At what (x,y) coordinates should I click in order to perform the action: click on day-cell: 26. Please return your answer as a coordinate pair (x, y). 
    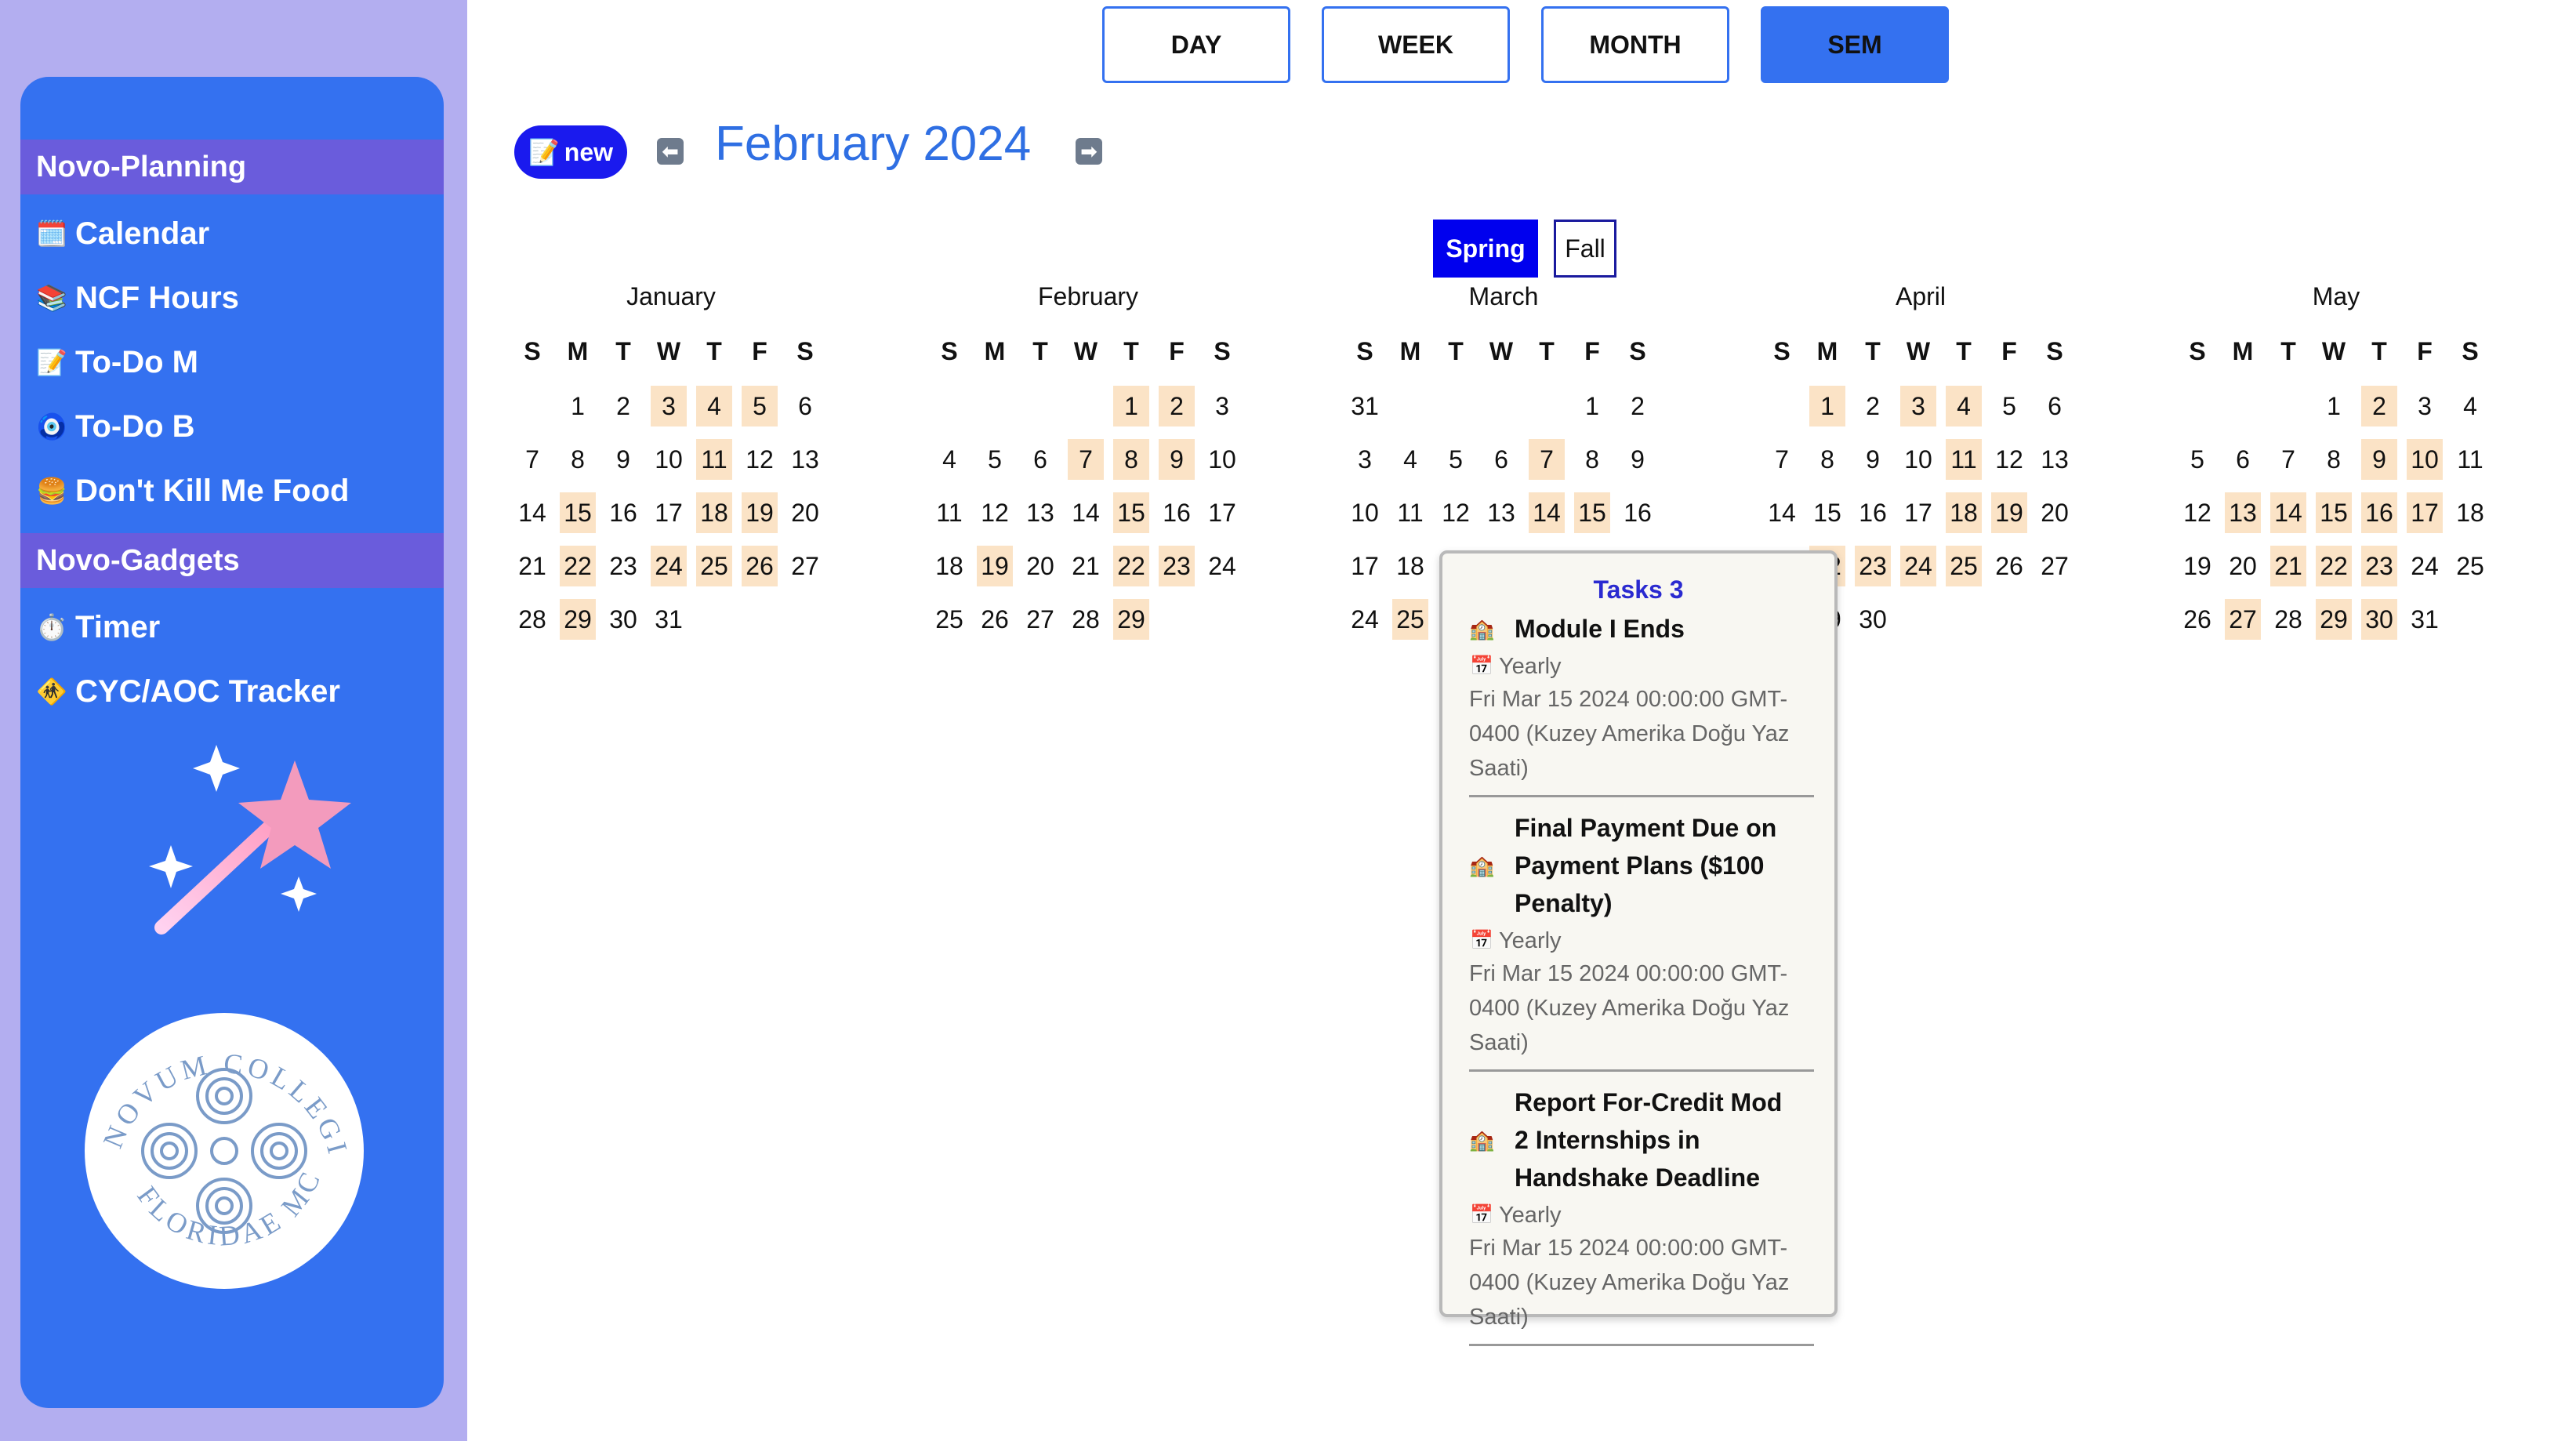
    Looking at the image, I should click on (2009, 566).